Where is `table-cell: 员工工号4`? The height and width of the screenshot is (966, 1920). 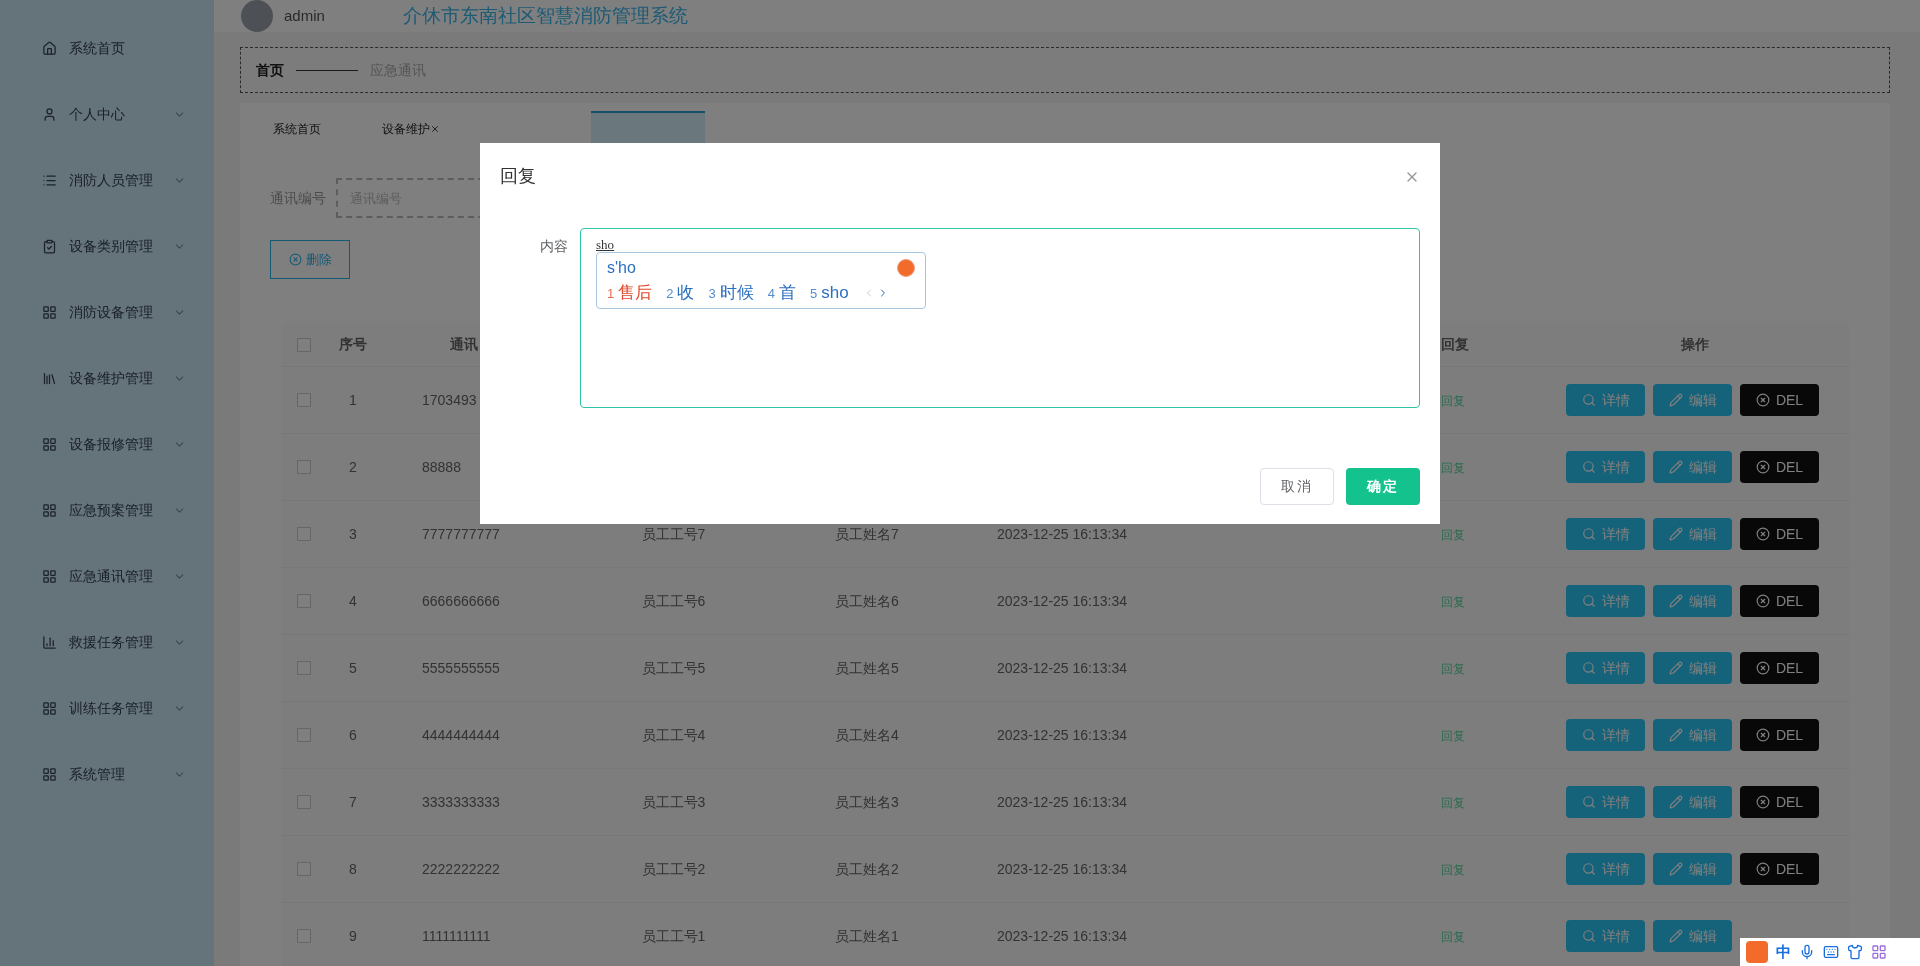
table-cell: 员工工号4 is located at coordinates (673, 734).